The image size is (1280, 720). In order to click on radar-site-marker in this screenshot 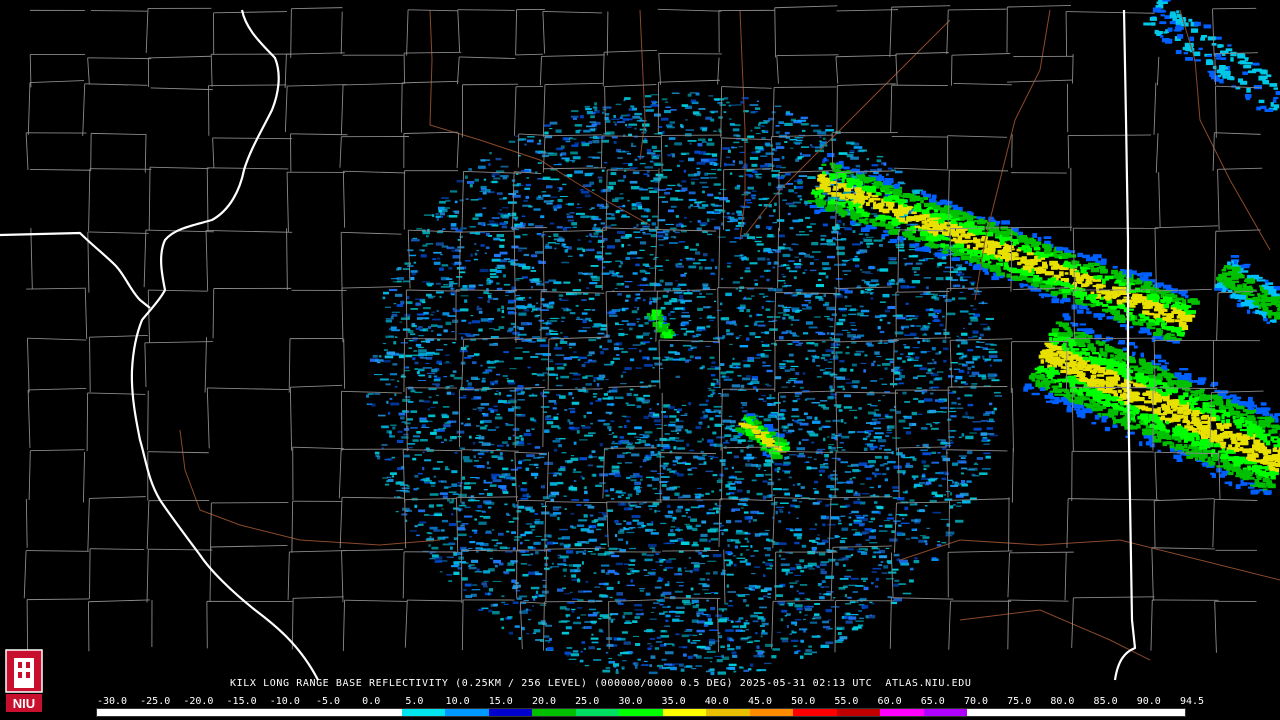, I will do `click(680, 385)`.